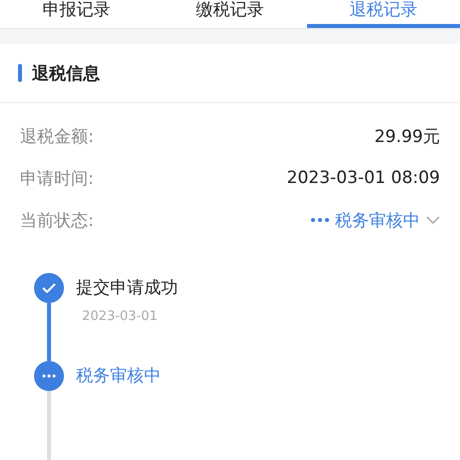 The height and width of the screenshot is (460, 460). What do you see at coordinates (120, 316) in the screenshot?
I see `step-date: 2023-03-01` at bounding box center [120, 316].